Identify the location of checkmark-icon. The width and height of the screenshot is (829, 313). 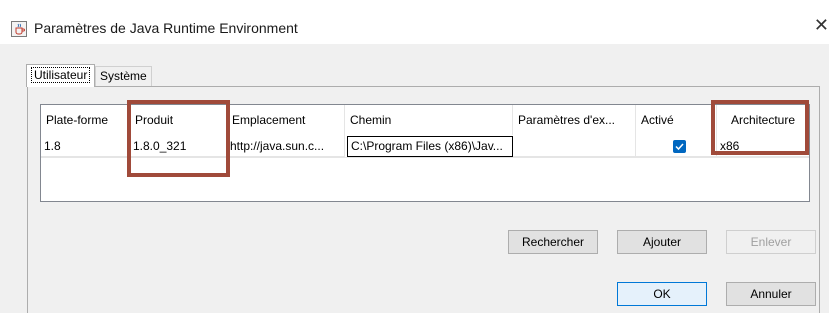
(679, 147).